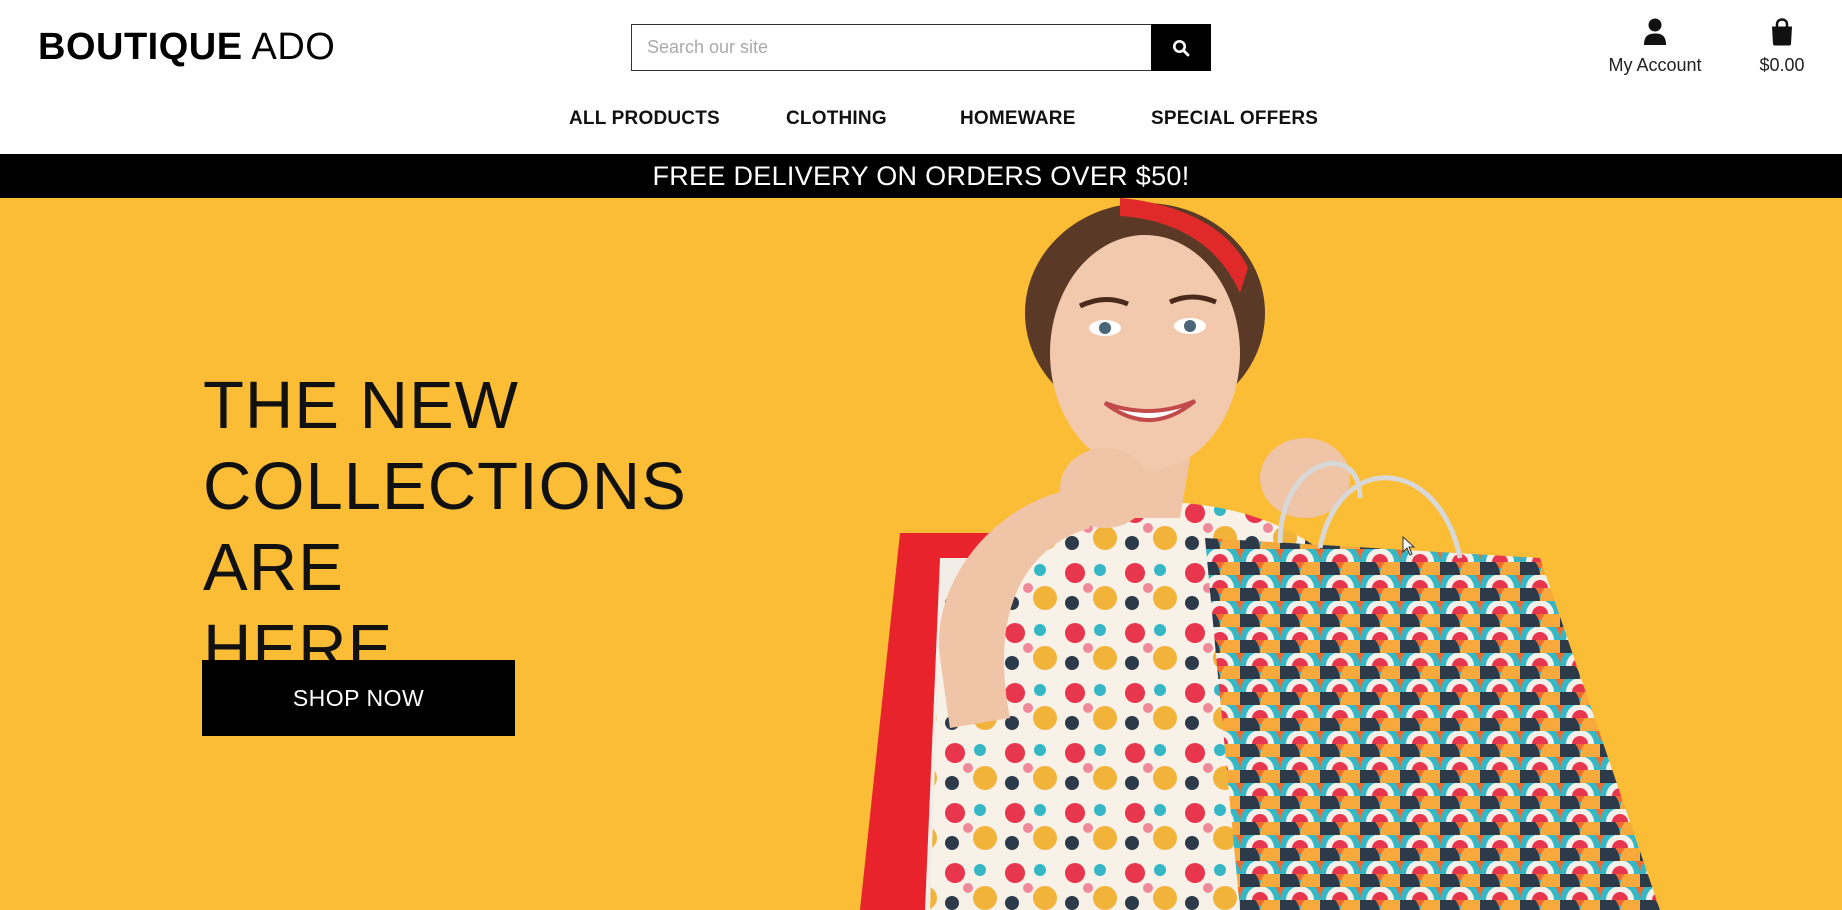 The height and width of the screenshot is (910, 1842). I want to click on brand-logo: BOUTIQUE ADO, so click(186, 47).